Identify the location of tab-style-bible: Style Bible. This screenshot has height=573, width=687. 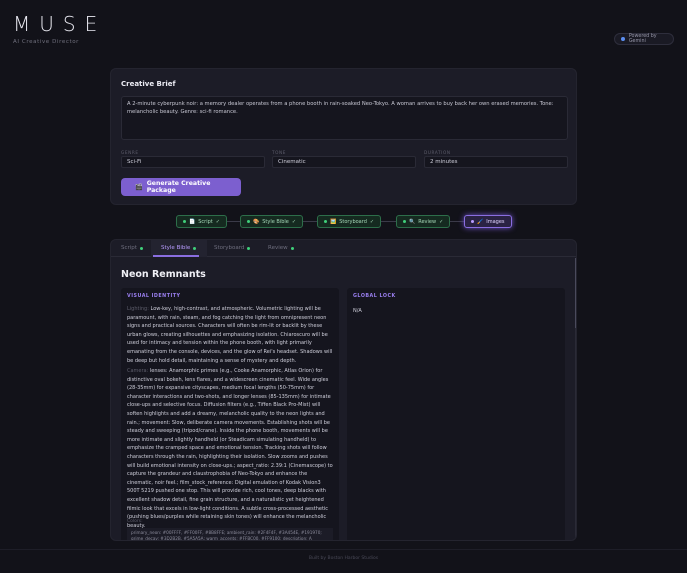
(179, 248).